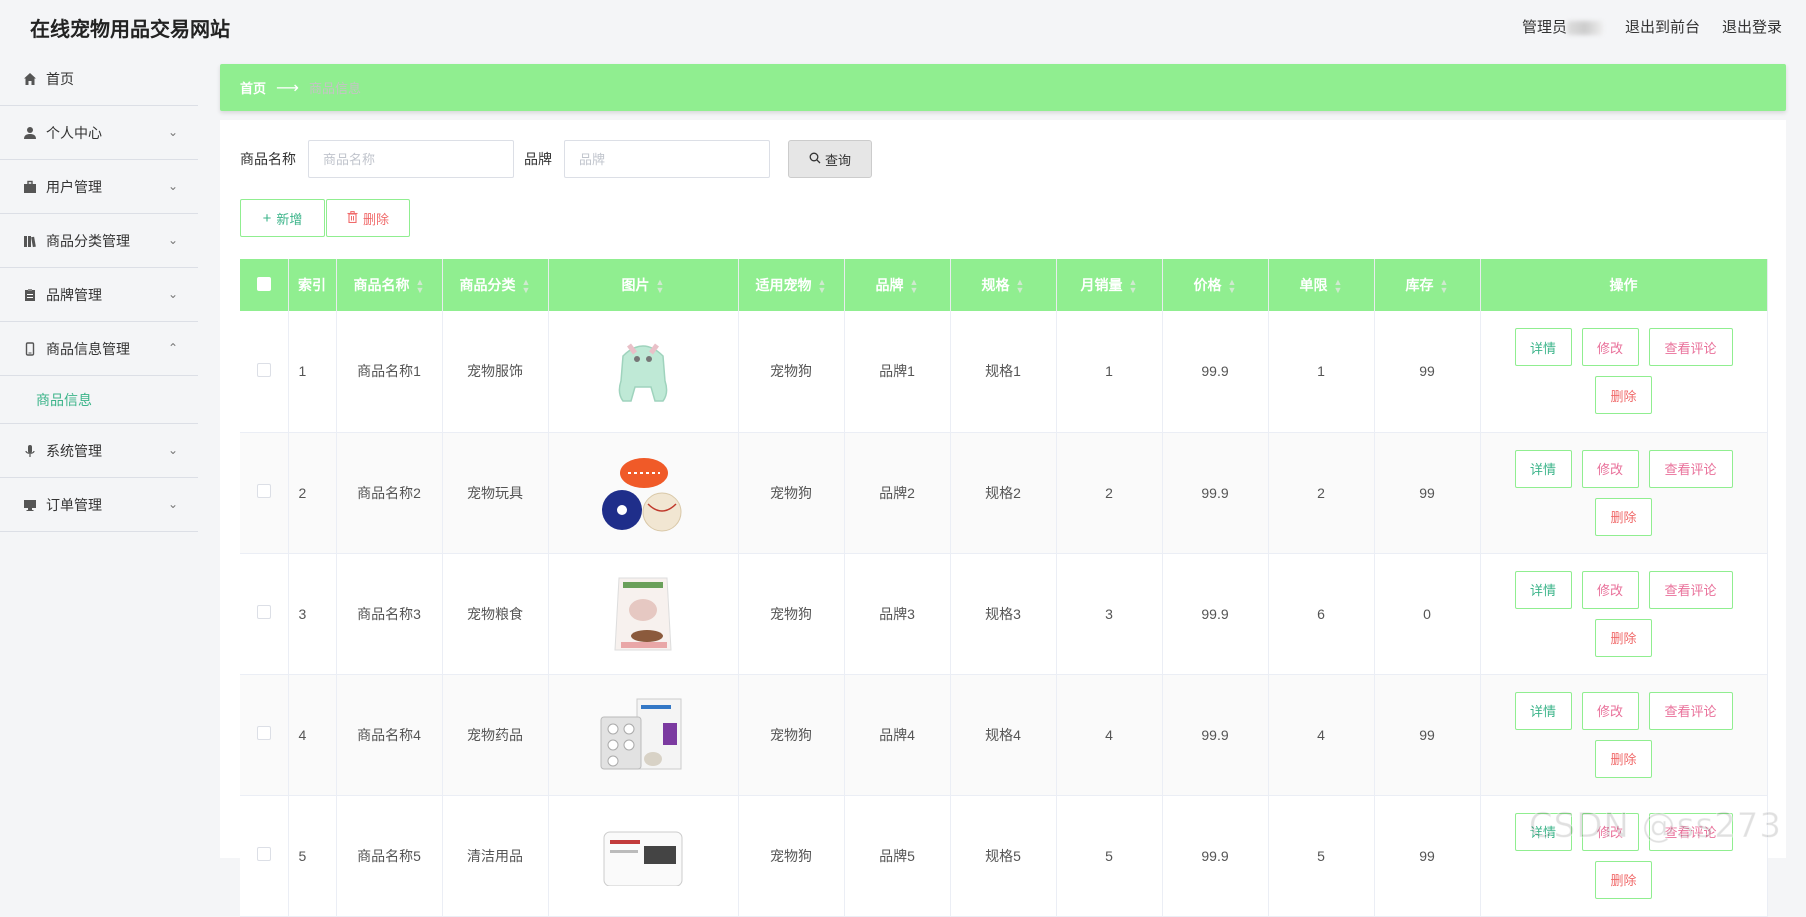  I want to click on sidebar-item-orders: 订单管理 ⌄, so click(99, 505).